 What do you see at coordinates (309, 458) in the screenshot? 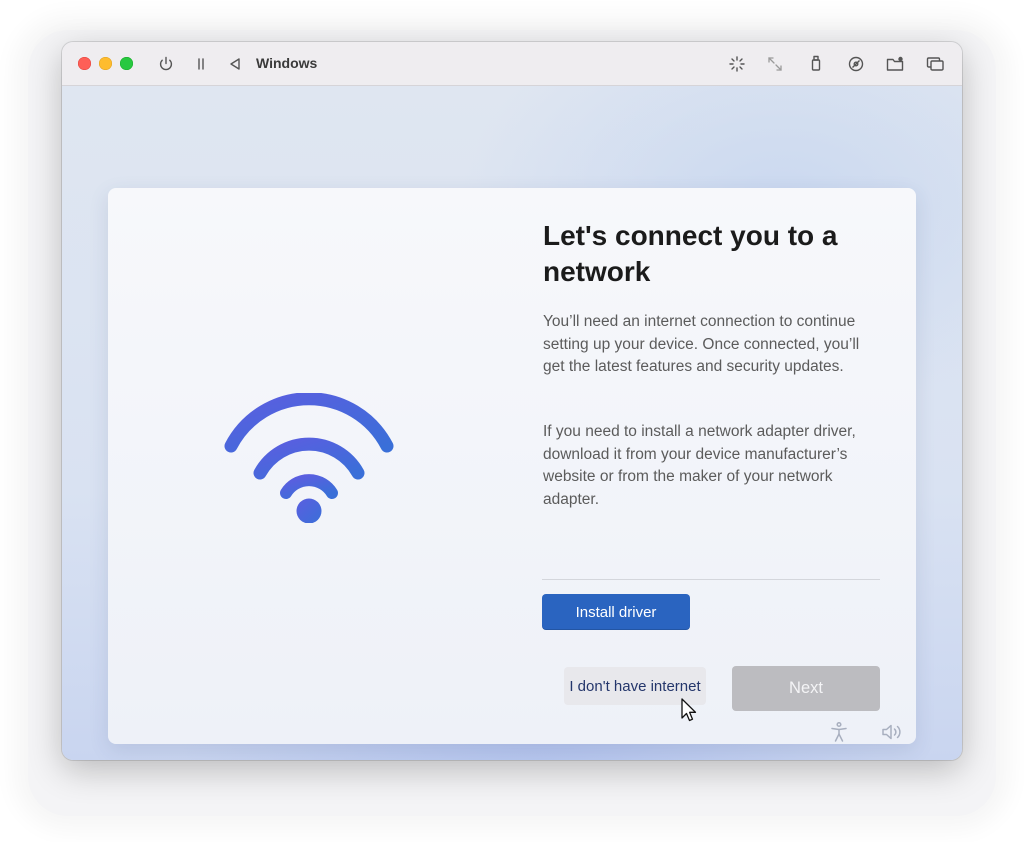
I see `wifi-icon` at bounding box center [309, 458].